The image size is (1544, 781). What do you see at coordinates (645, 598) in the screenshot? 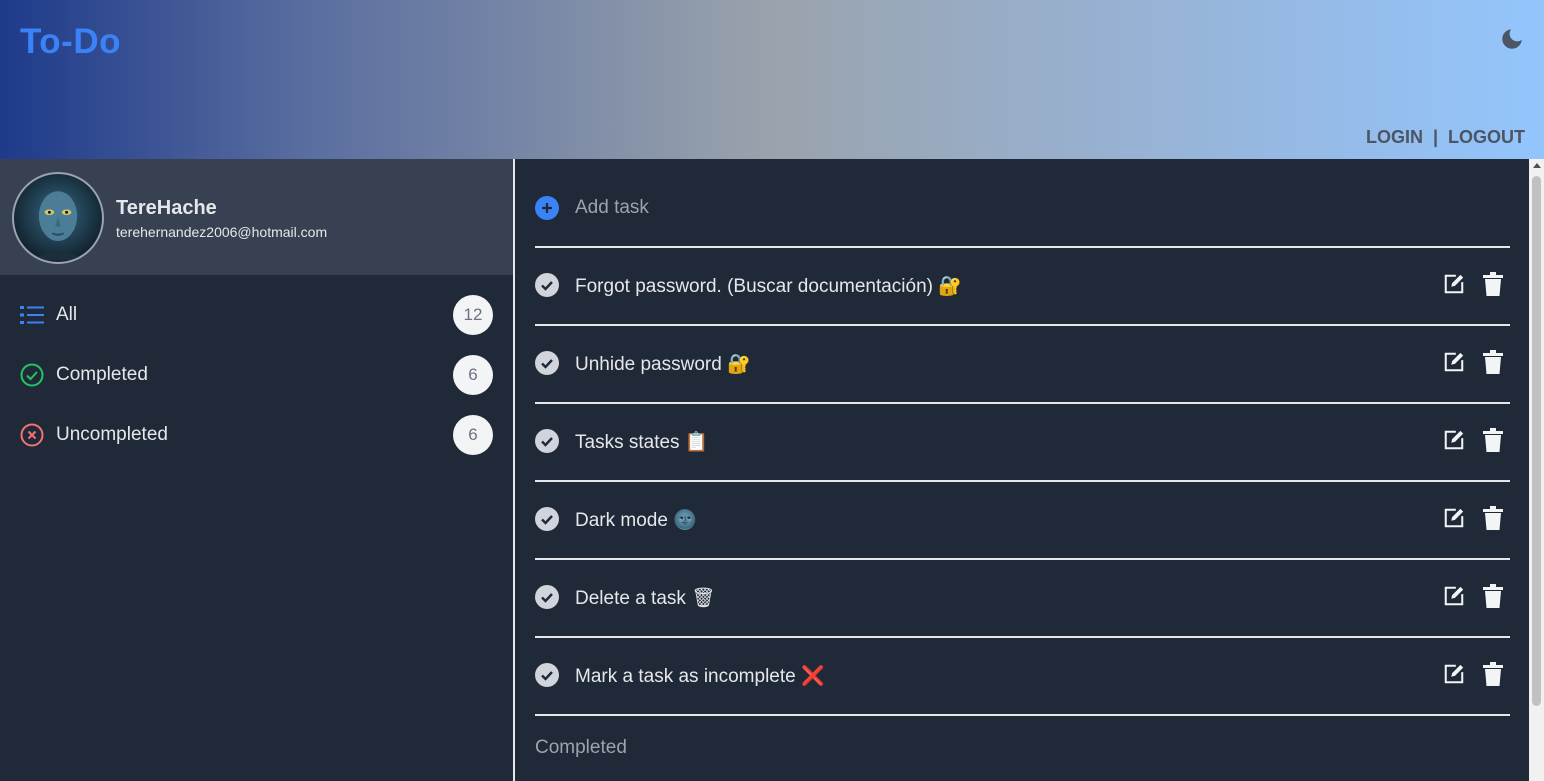
I see `task-title: Delete a task 🗑` at bounding box center [645, 598].